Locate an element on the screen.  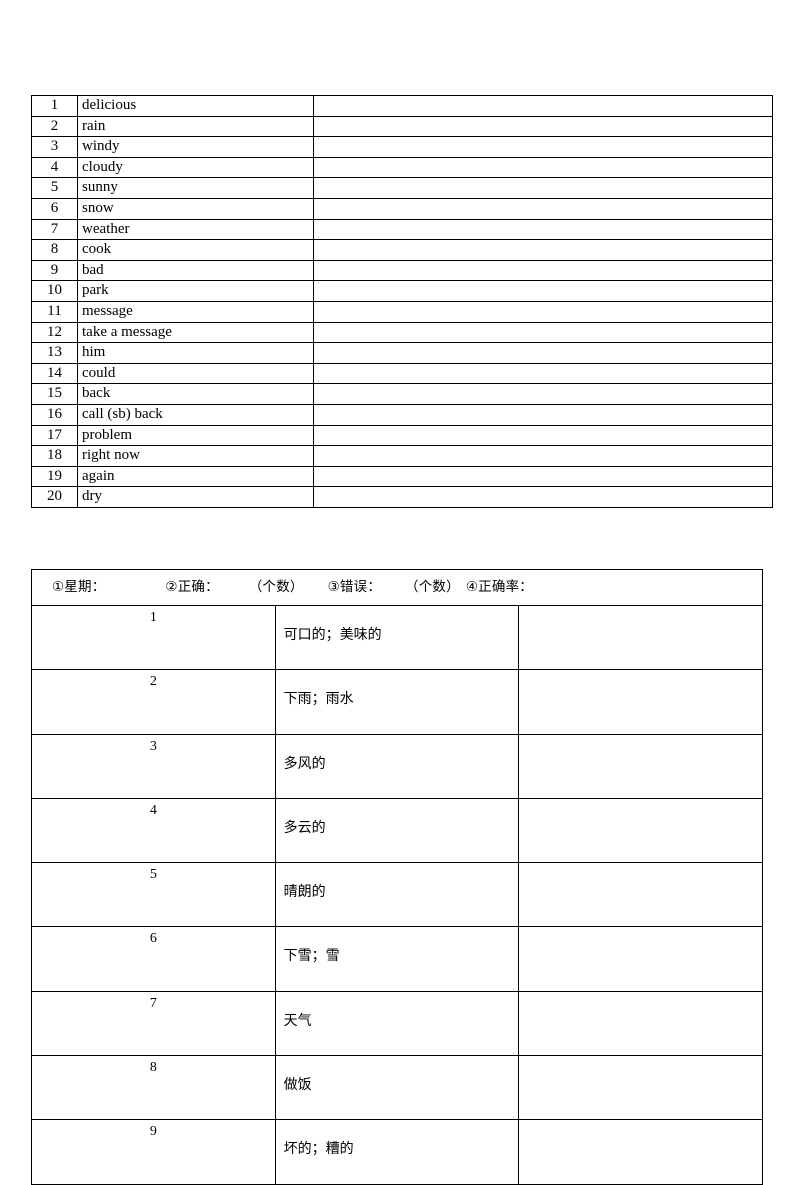
table-row: 11 message is located at coordinates (402, 311).